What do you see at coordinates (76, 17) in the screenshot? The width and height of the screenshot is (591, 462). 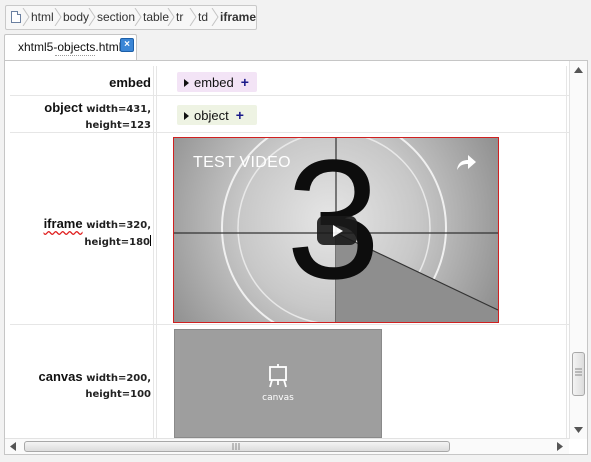 I see `breadcrumb-body: body` at bounding box center [76, 17].